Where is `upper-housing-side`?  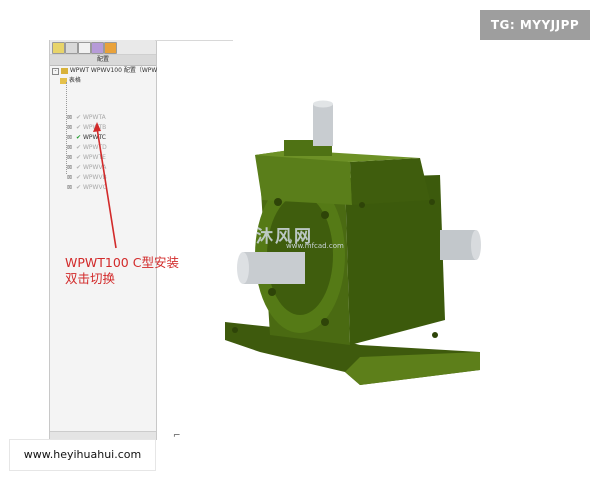 upper-housing-side is located at coordinates (390, 181).